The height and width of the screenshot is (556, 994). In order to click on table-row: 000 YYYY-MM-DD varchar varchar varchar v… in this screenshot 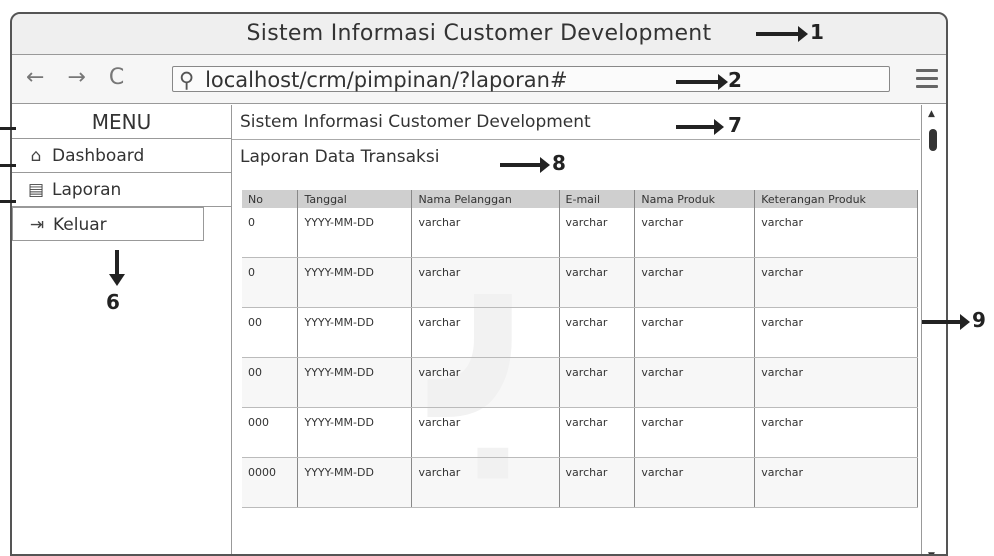, I will do `click(580, 432)`.